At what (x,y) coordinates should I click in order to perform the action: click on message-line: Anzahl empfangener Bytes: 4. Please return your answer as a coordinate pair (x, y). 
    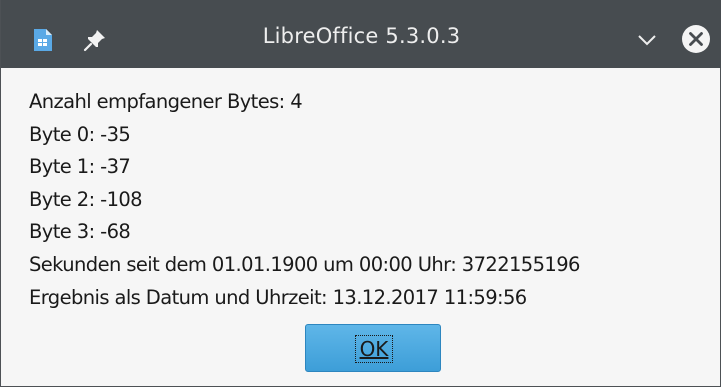
    Looking at the image, I should click on (166, 101).